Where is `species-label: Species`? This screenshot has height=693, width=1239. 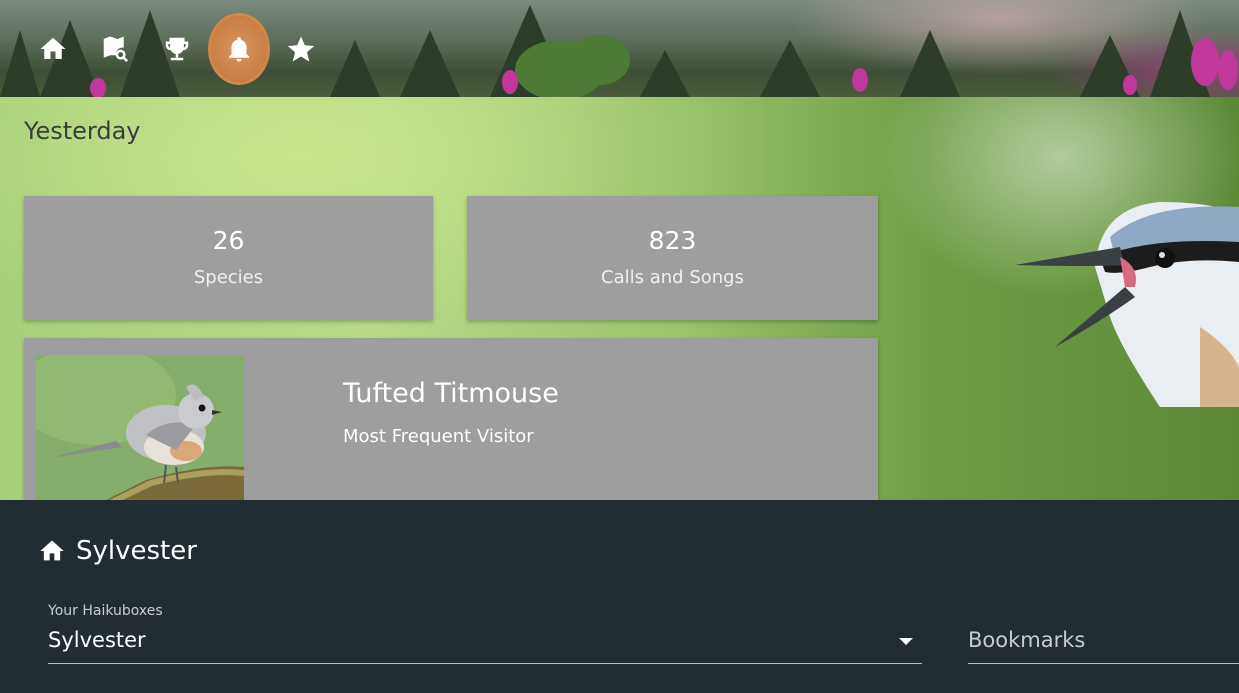 species-label: Species is located at coordinates (228, 277).